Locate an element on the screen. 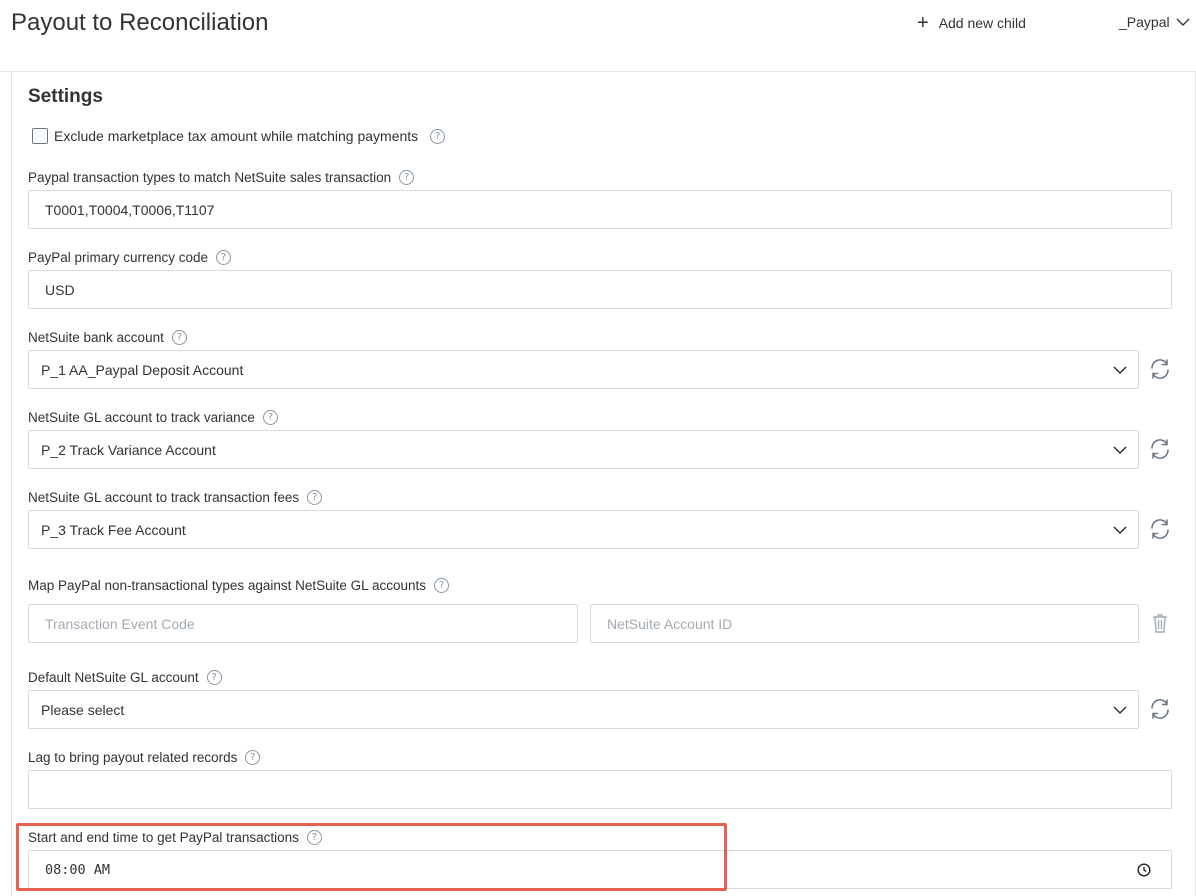 Image resolution: width=1196 pixels, height=896 pixels. bank-account-label-row: NetSuite bank account ? is located at coordinates (107, 337).